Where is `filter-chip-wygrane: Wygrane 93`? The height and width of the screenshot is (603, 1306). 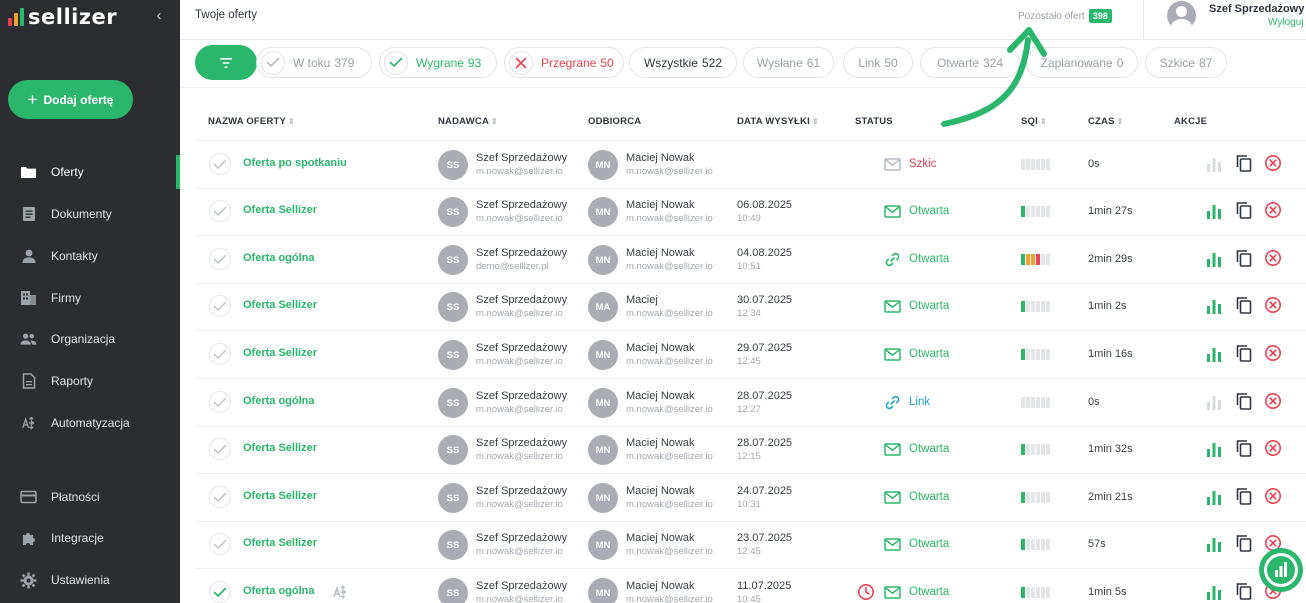 filter-chip-wygrane: Wygrane 93 is located at coordinates (438, 62).